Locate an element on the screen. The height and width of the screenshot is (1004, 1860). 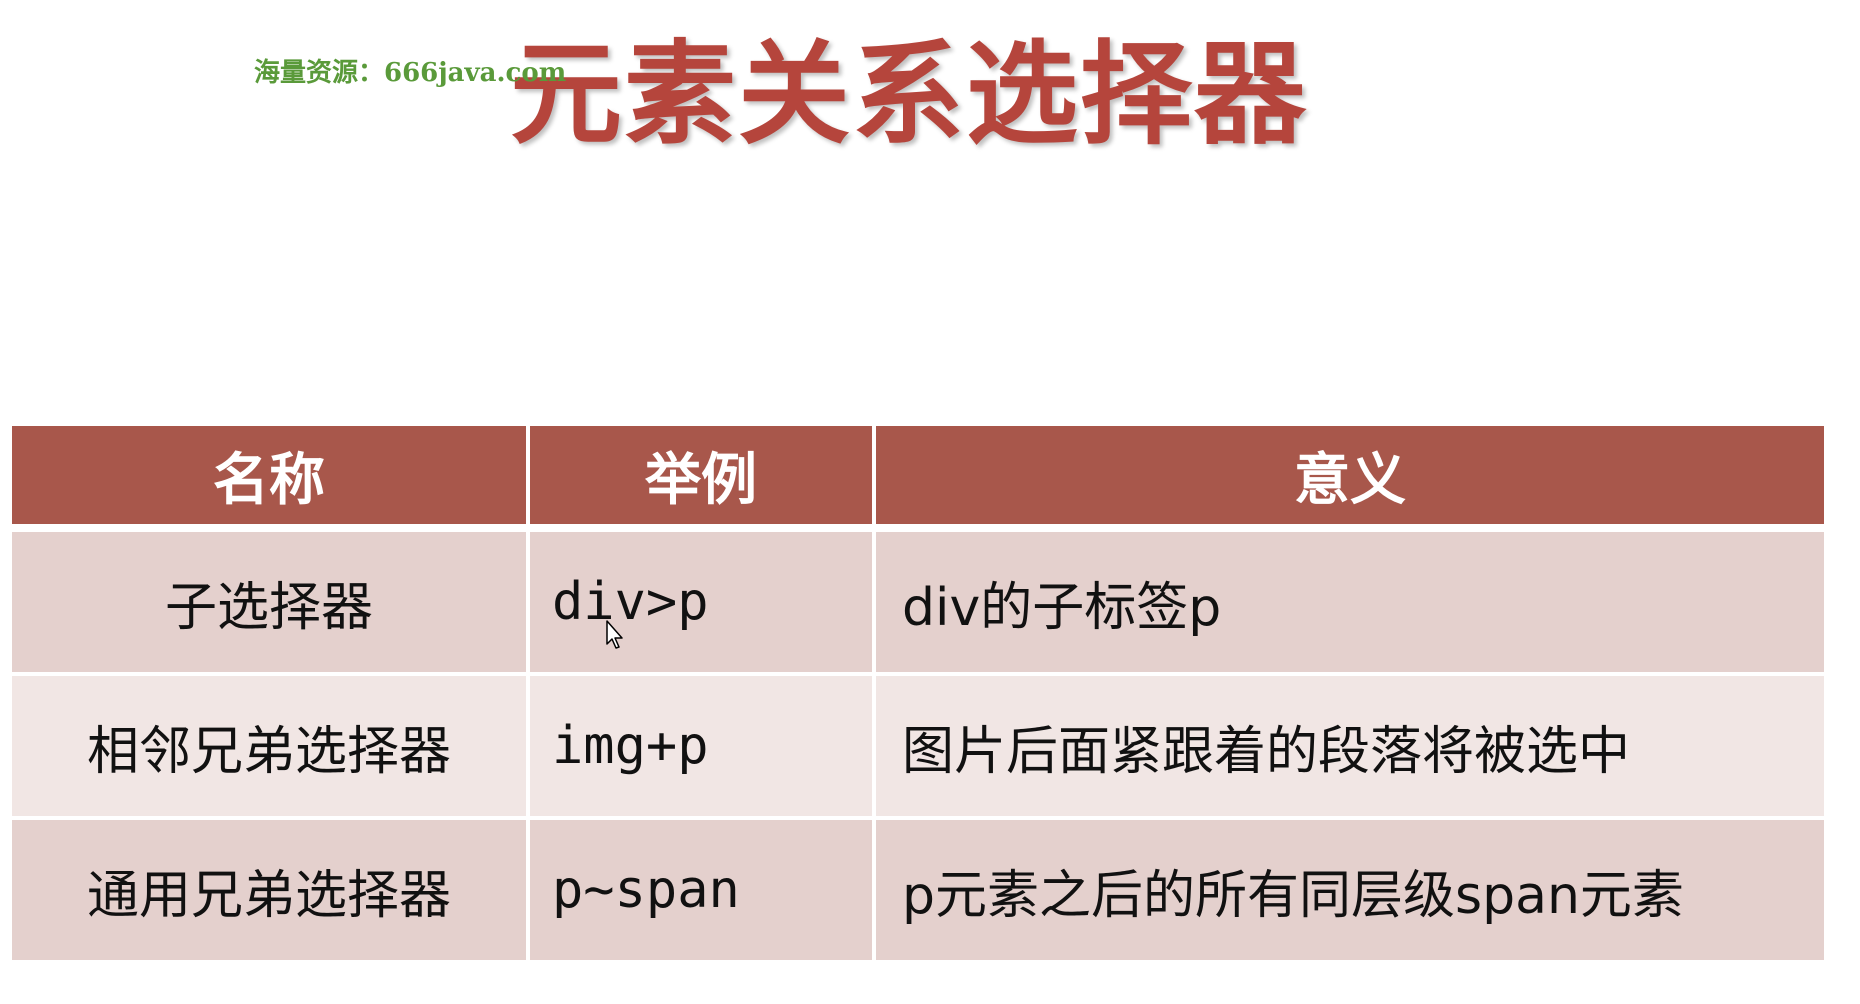
table-row: 通用兄弟选择器 p~span p元素之后的所有同层级span元素 is located at coordinates (918, 892).